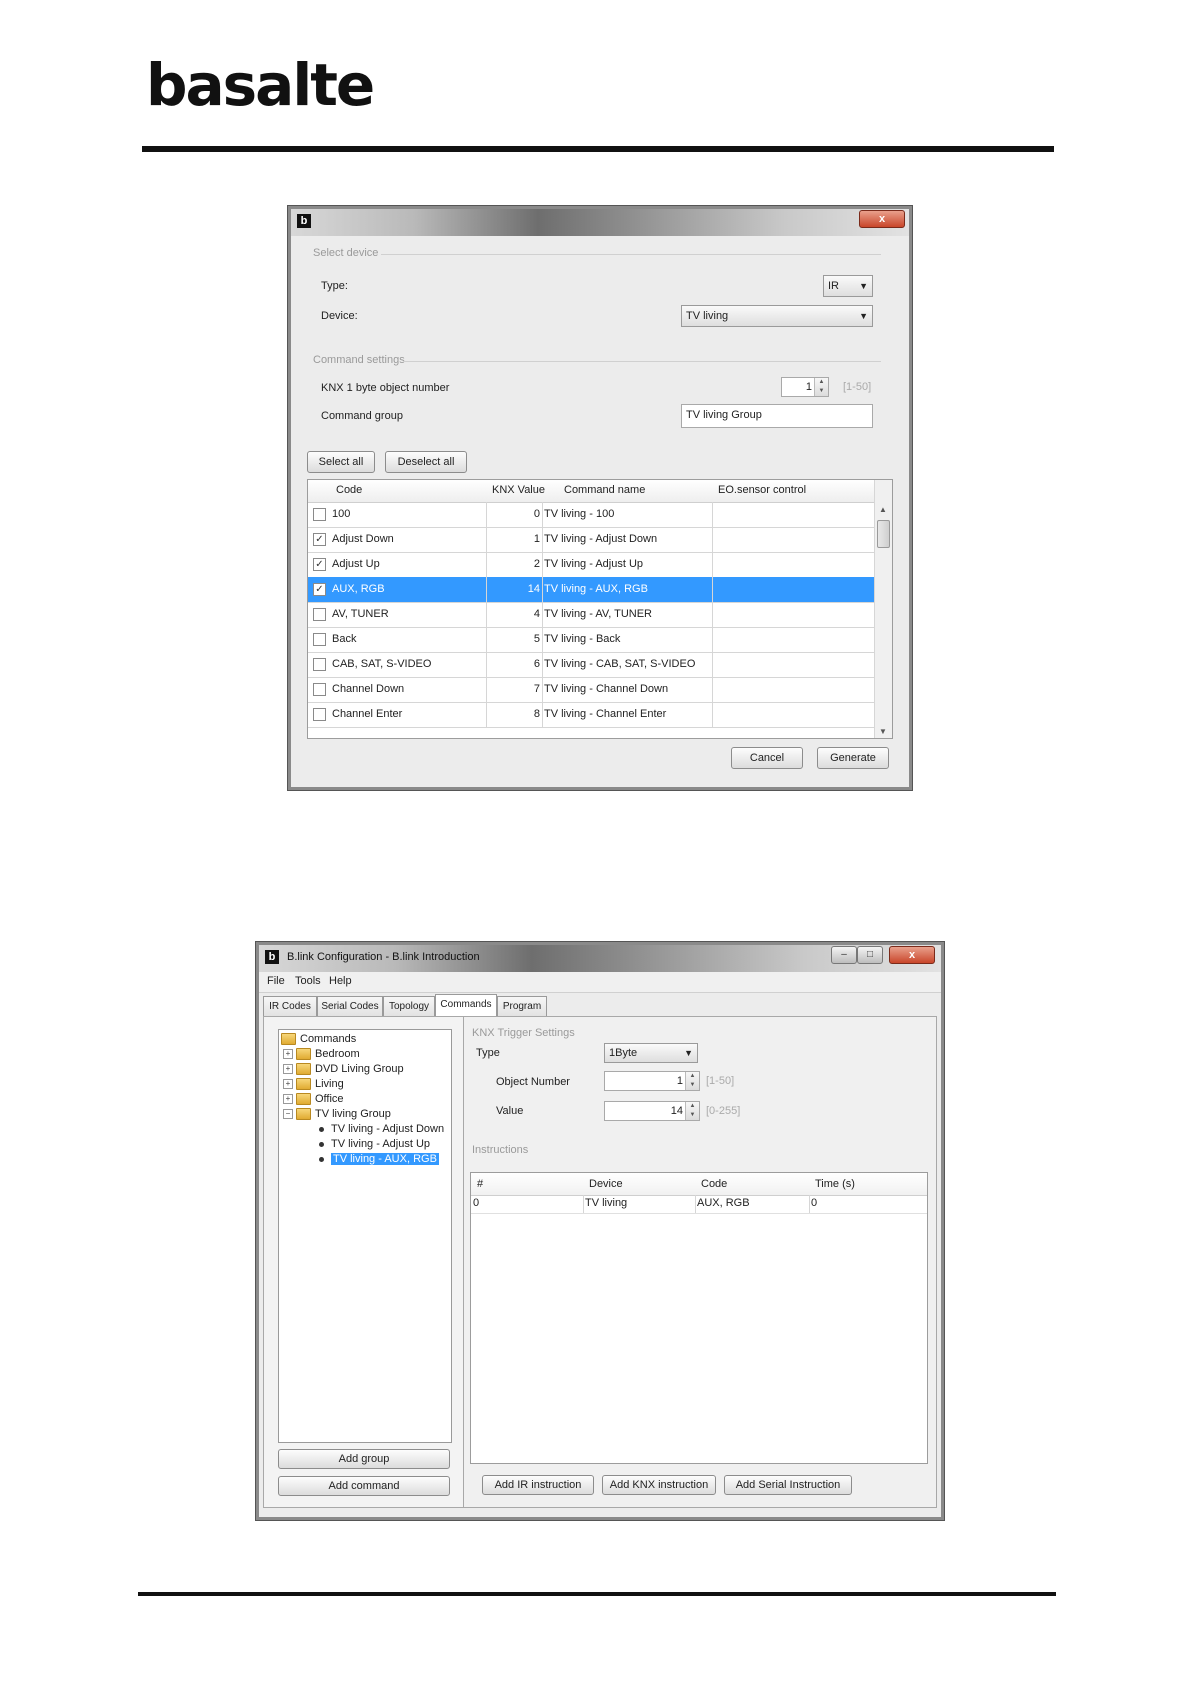  I want to click on device-label: Device:, so click(339, 316).